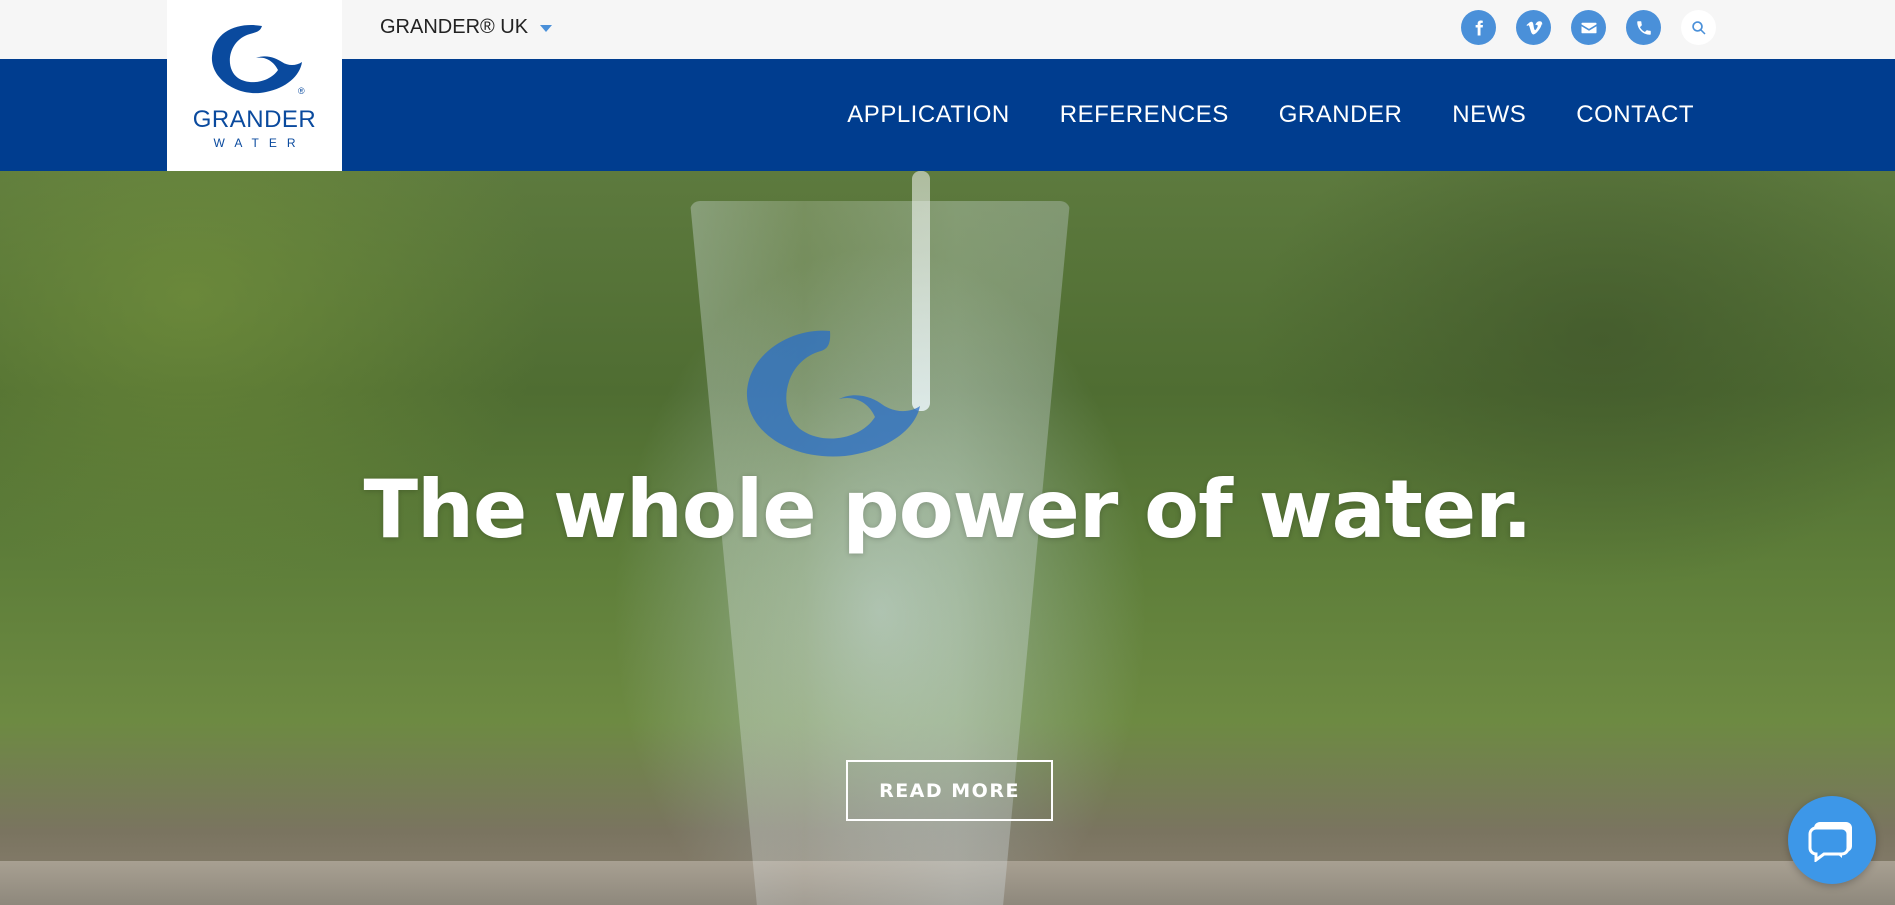 The width and height of the screenshot is (1895, 905). What do you see at coordinates (254, 119) in the screenshot?
I see `logo-wordmark: GRANDER` at bounding box center [254, 119].